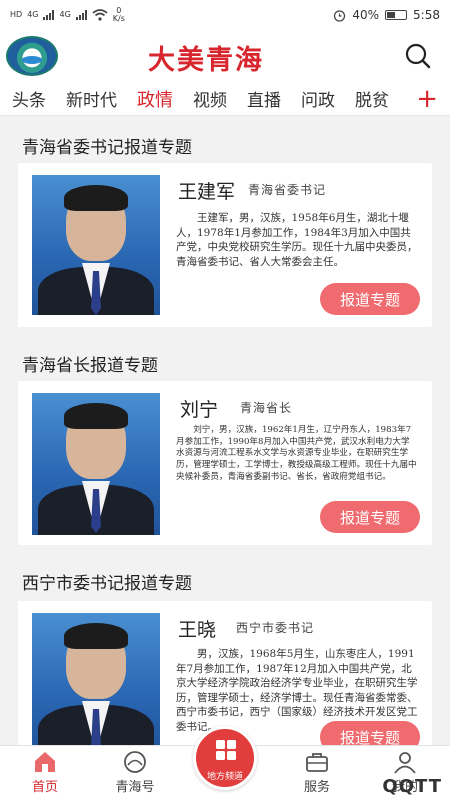 This screenshot has width=450, height=800. What do you see at coordinates (100, 15) in the screenshot?
I see `wifi-icon` at bounding box center [100, 15].